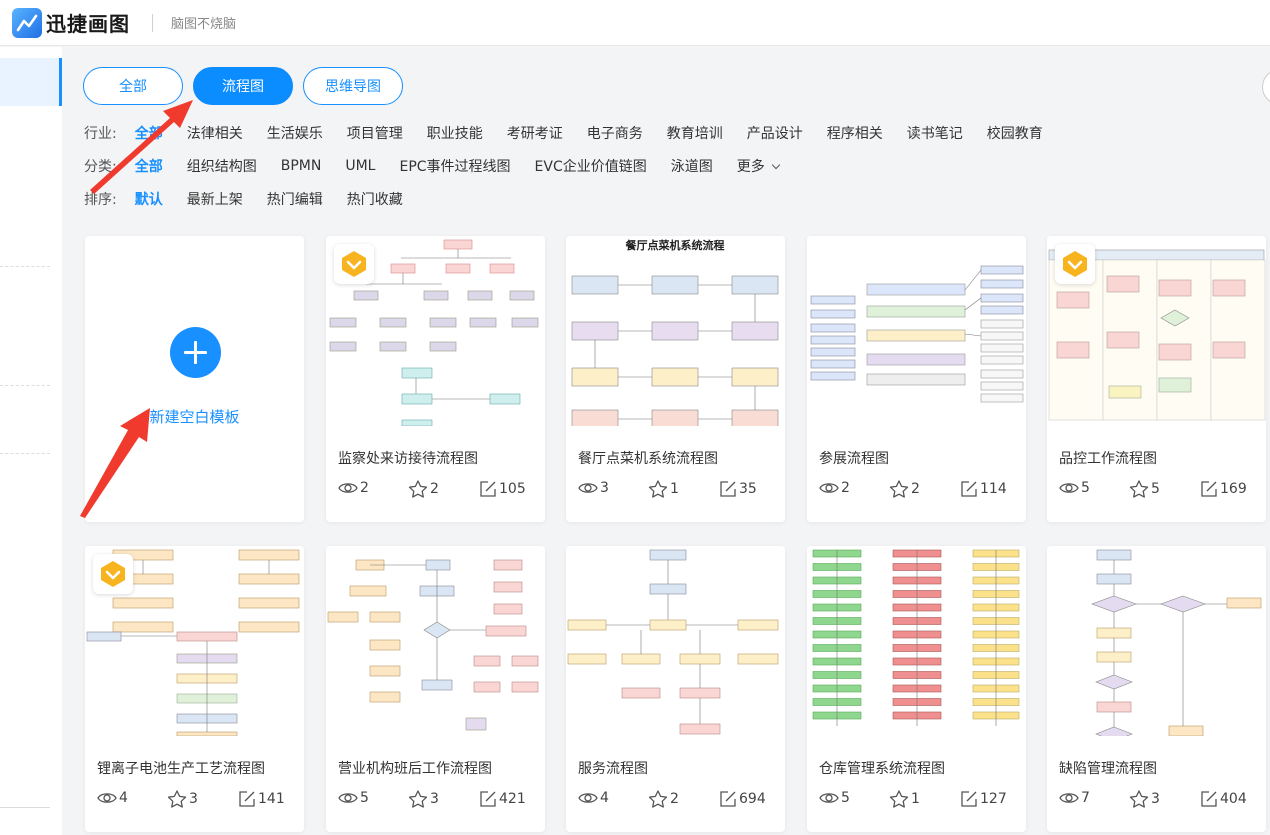  What do you see at coordinates (152, 22) in the screenshot?
I see `header-divider` at bounding box center [152, 22].